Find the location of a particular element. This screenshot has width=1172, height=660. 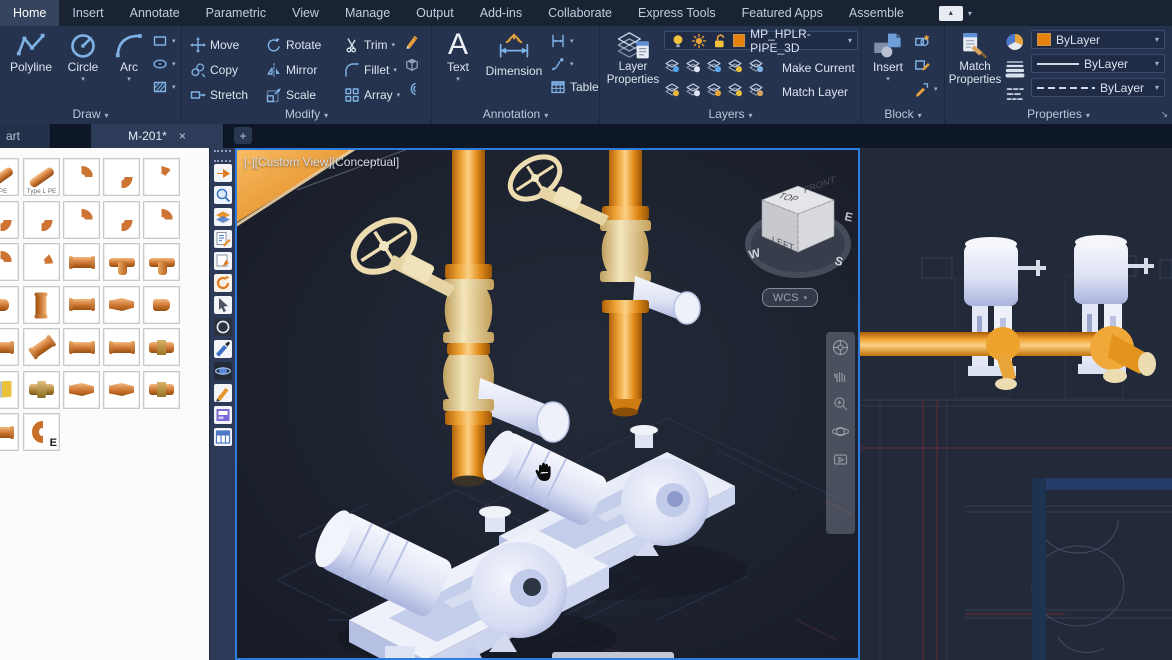

match-properties-button: Match Properties is located at coordinates (975, 58).